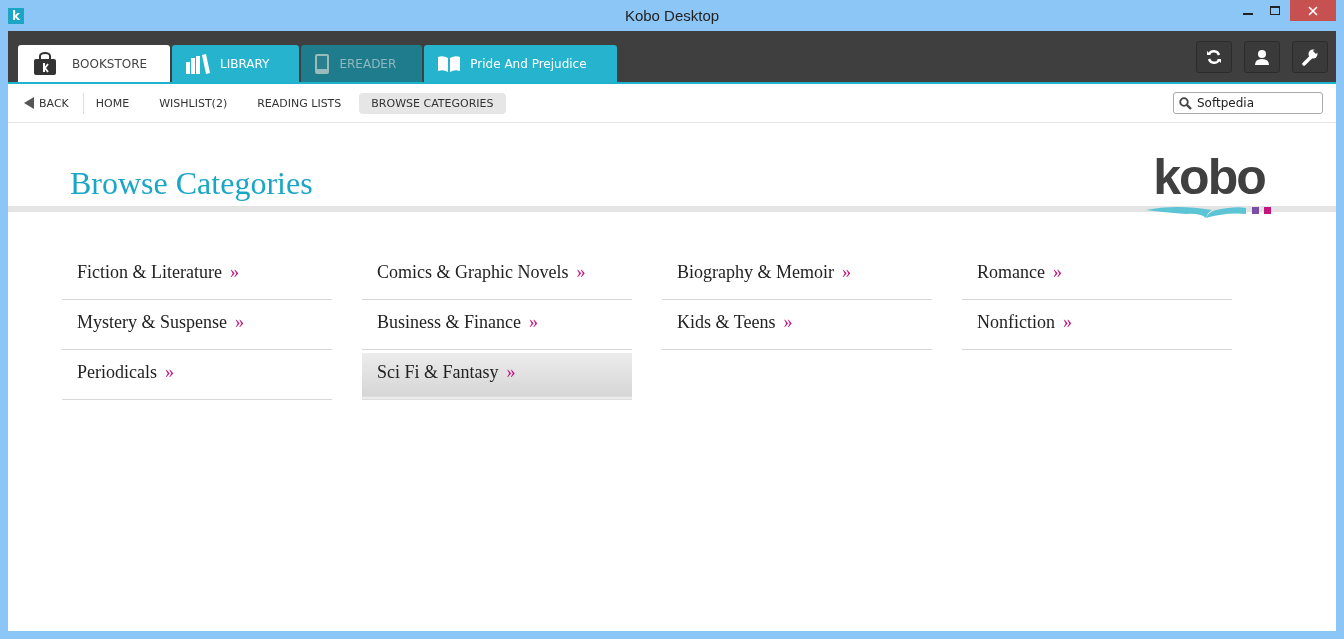  What do you see at coordinates (449, 63) in the screenshot?
I see `open-book-icon` at bounding box center [449, 63].